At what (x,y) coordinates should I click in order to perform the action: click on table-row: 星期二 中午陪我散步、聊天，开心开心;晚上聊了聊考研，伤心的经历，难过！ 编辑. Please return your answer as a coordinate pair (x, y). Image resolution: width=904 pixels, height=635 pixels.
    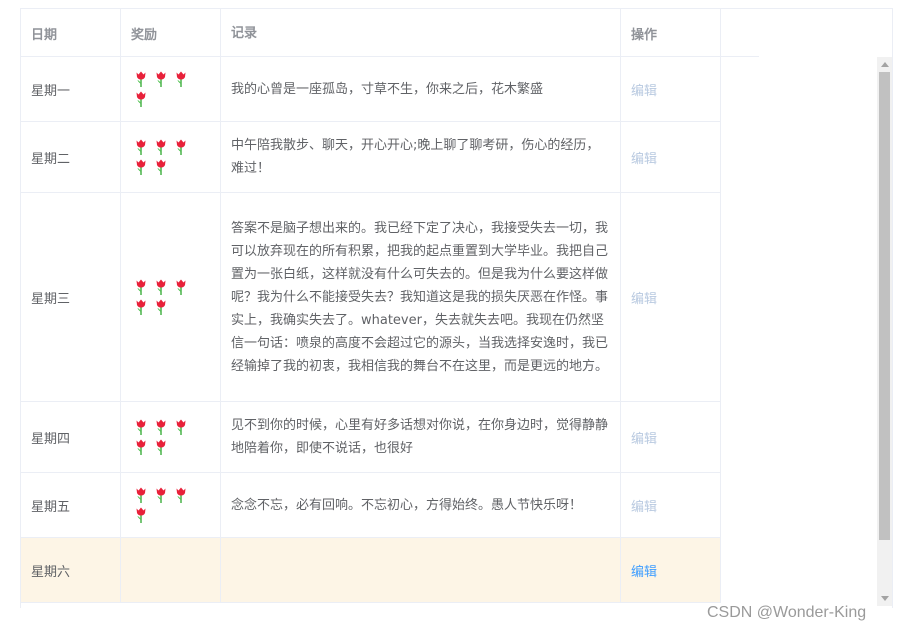
    Looking at the image, I should click on (371, 157).